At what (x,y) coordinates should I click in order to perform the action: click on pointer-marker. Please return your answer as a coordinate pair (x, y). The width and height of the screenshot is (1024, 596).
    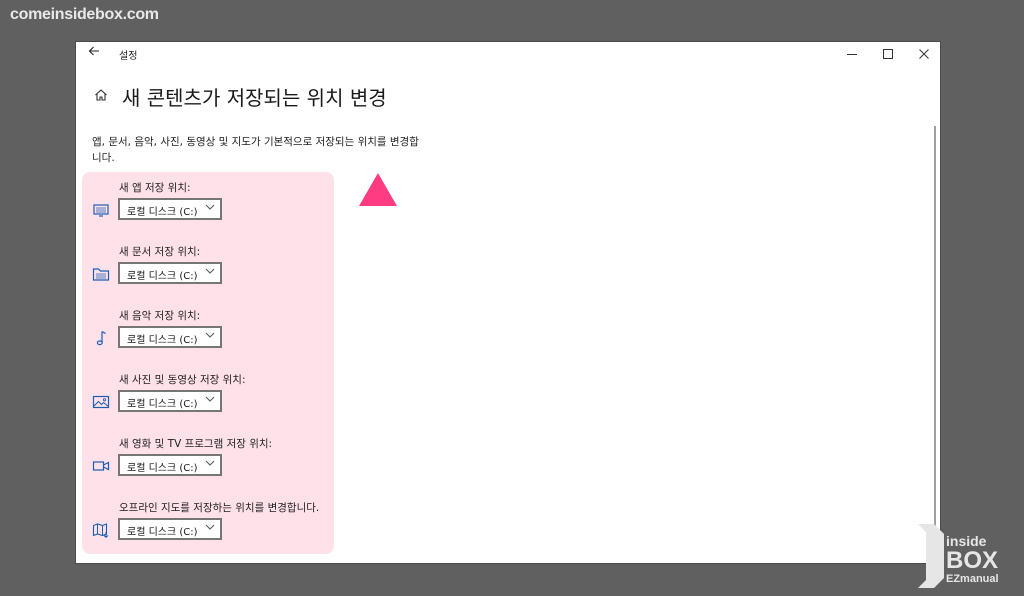
    Looking at the image, I should click on (378, 189).